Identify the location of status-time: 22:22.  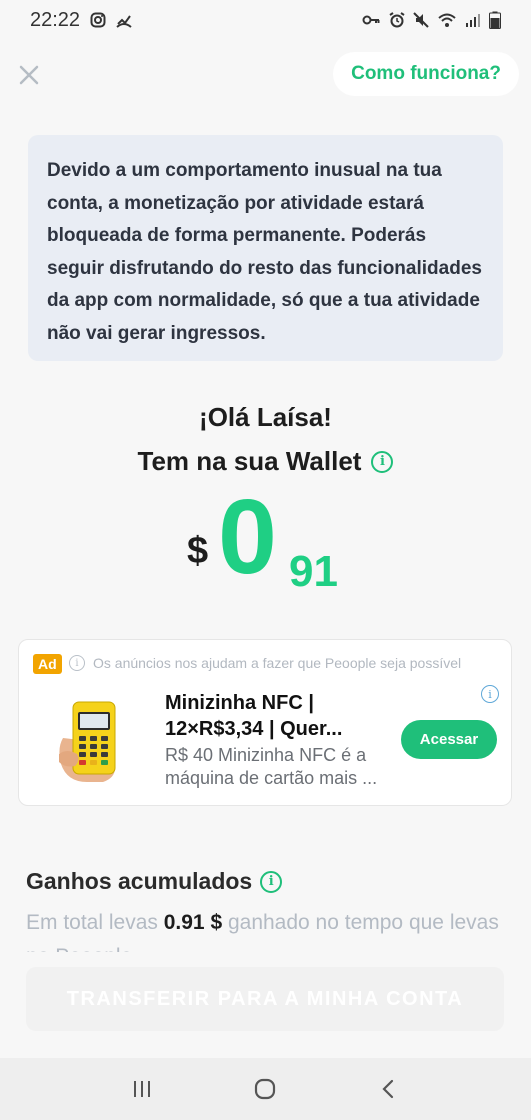
(55, 19).